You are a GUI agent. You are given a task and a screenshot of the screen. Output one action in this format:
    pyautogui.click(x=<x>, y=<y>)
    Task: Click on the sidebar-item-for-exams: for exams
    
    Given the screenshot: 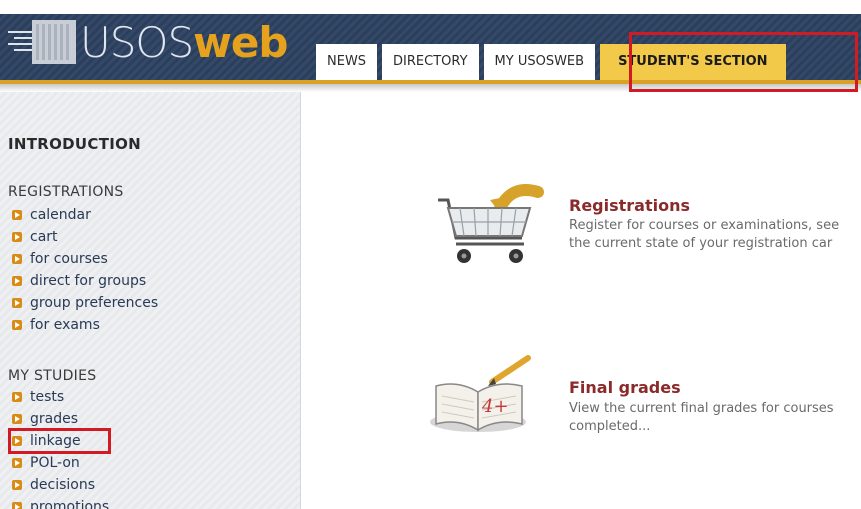 What is the action you would take?
    pyautogui.click(x=85, y=325)
    